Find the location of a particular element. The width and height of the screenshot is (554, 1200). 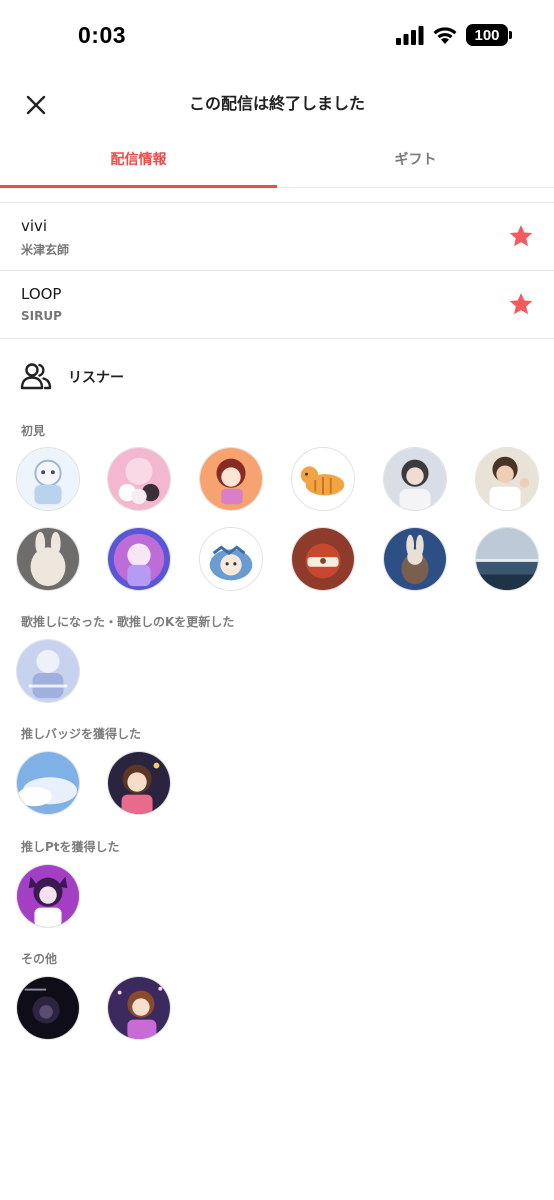

tab-gift: ギフト is located at coordinates (415, 158).